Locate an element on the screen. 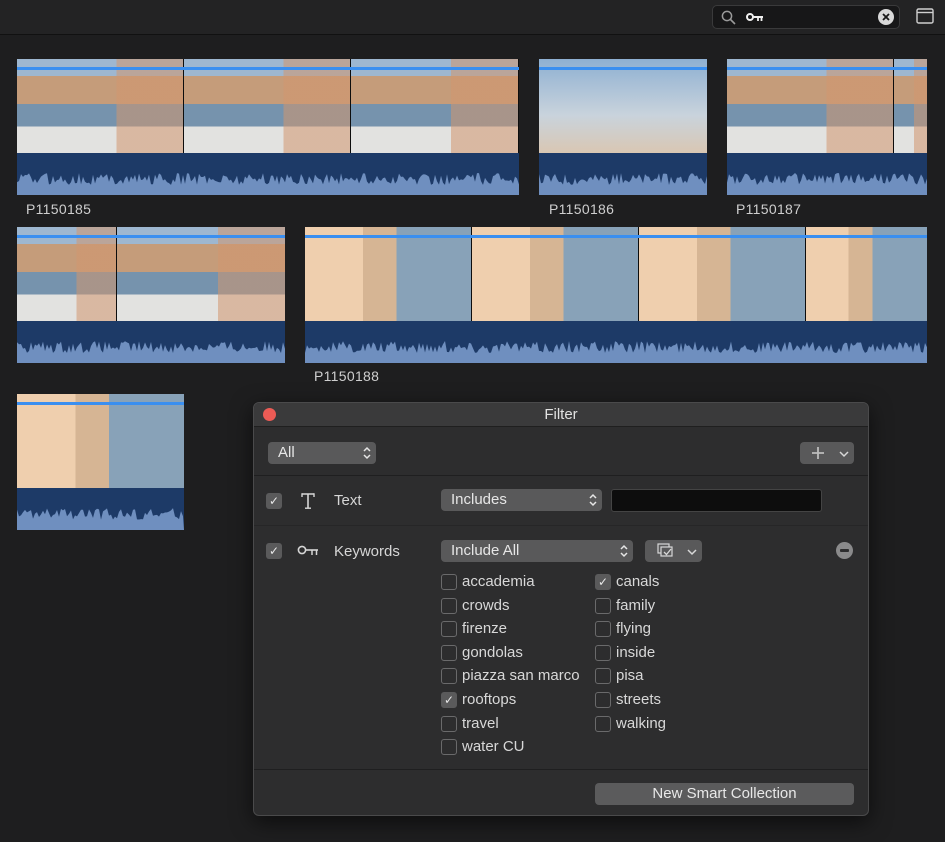 This screenshot has height=842, width=945. clip-p1150187-continued is located at coordinates (151, 295).